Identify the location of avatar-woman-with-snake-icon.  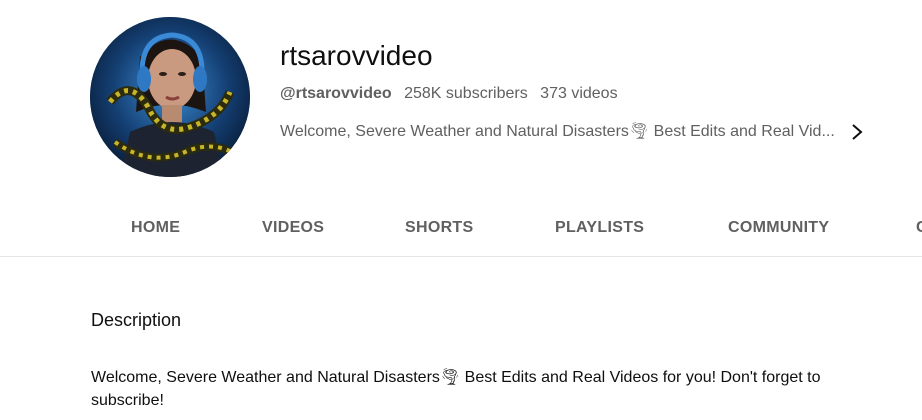
(170, 97).